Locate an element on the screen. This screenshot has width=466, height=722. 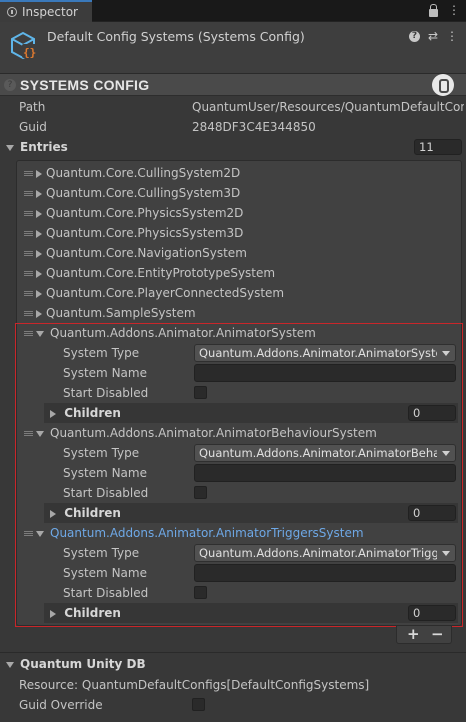
path-label: Path is located at coordinates (32, 107).